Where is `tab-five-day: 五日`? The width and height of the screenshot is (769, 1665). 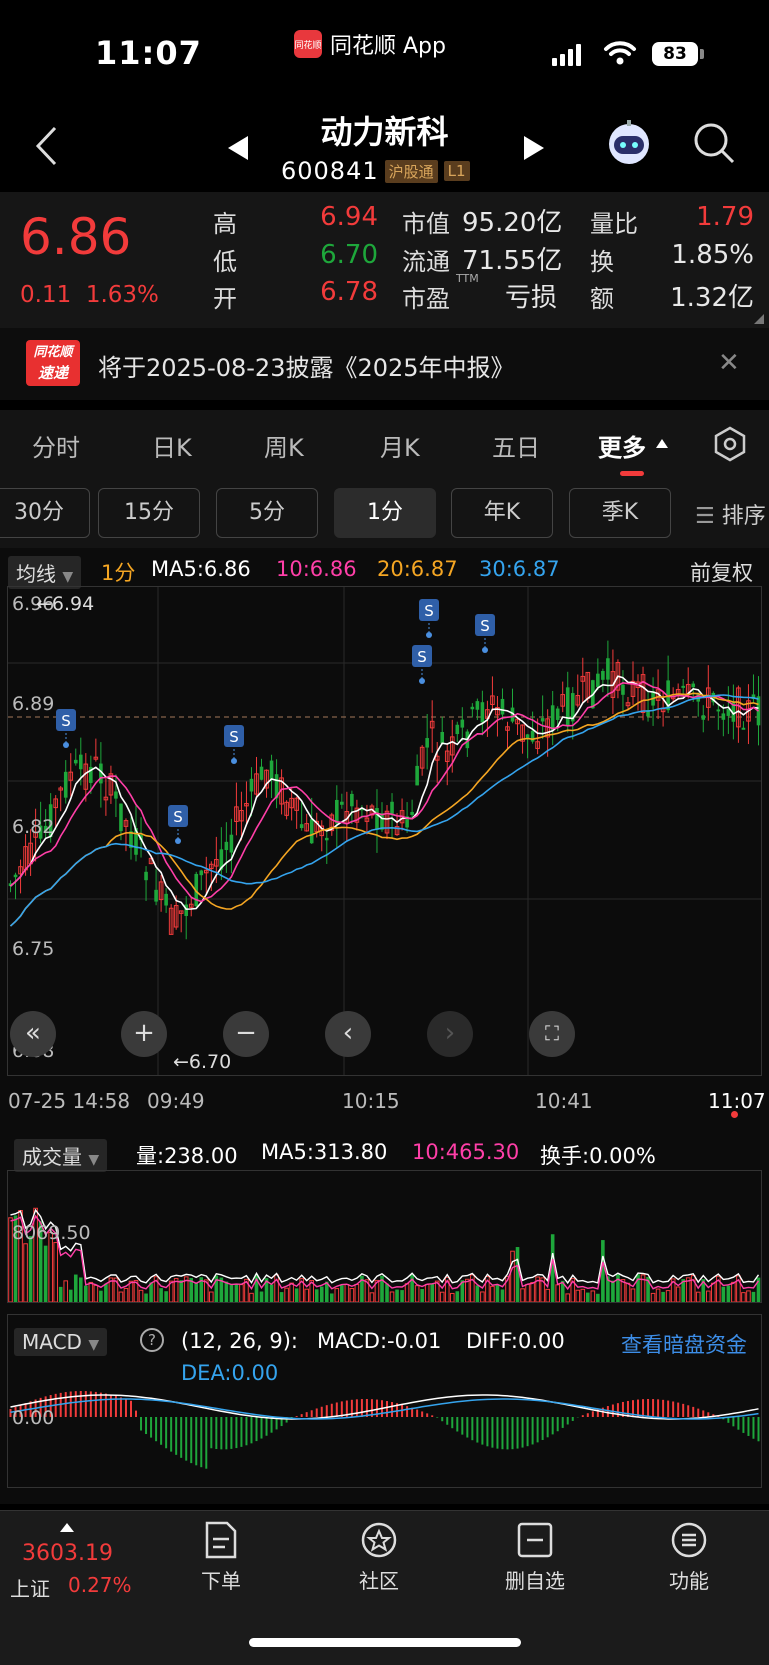
tab-five-day: 五日 is located at coordinates (516, 445).